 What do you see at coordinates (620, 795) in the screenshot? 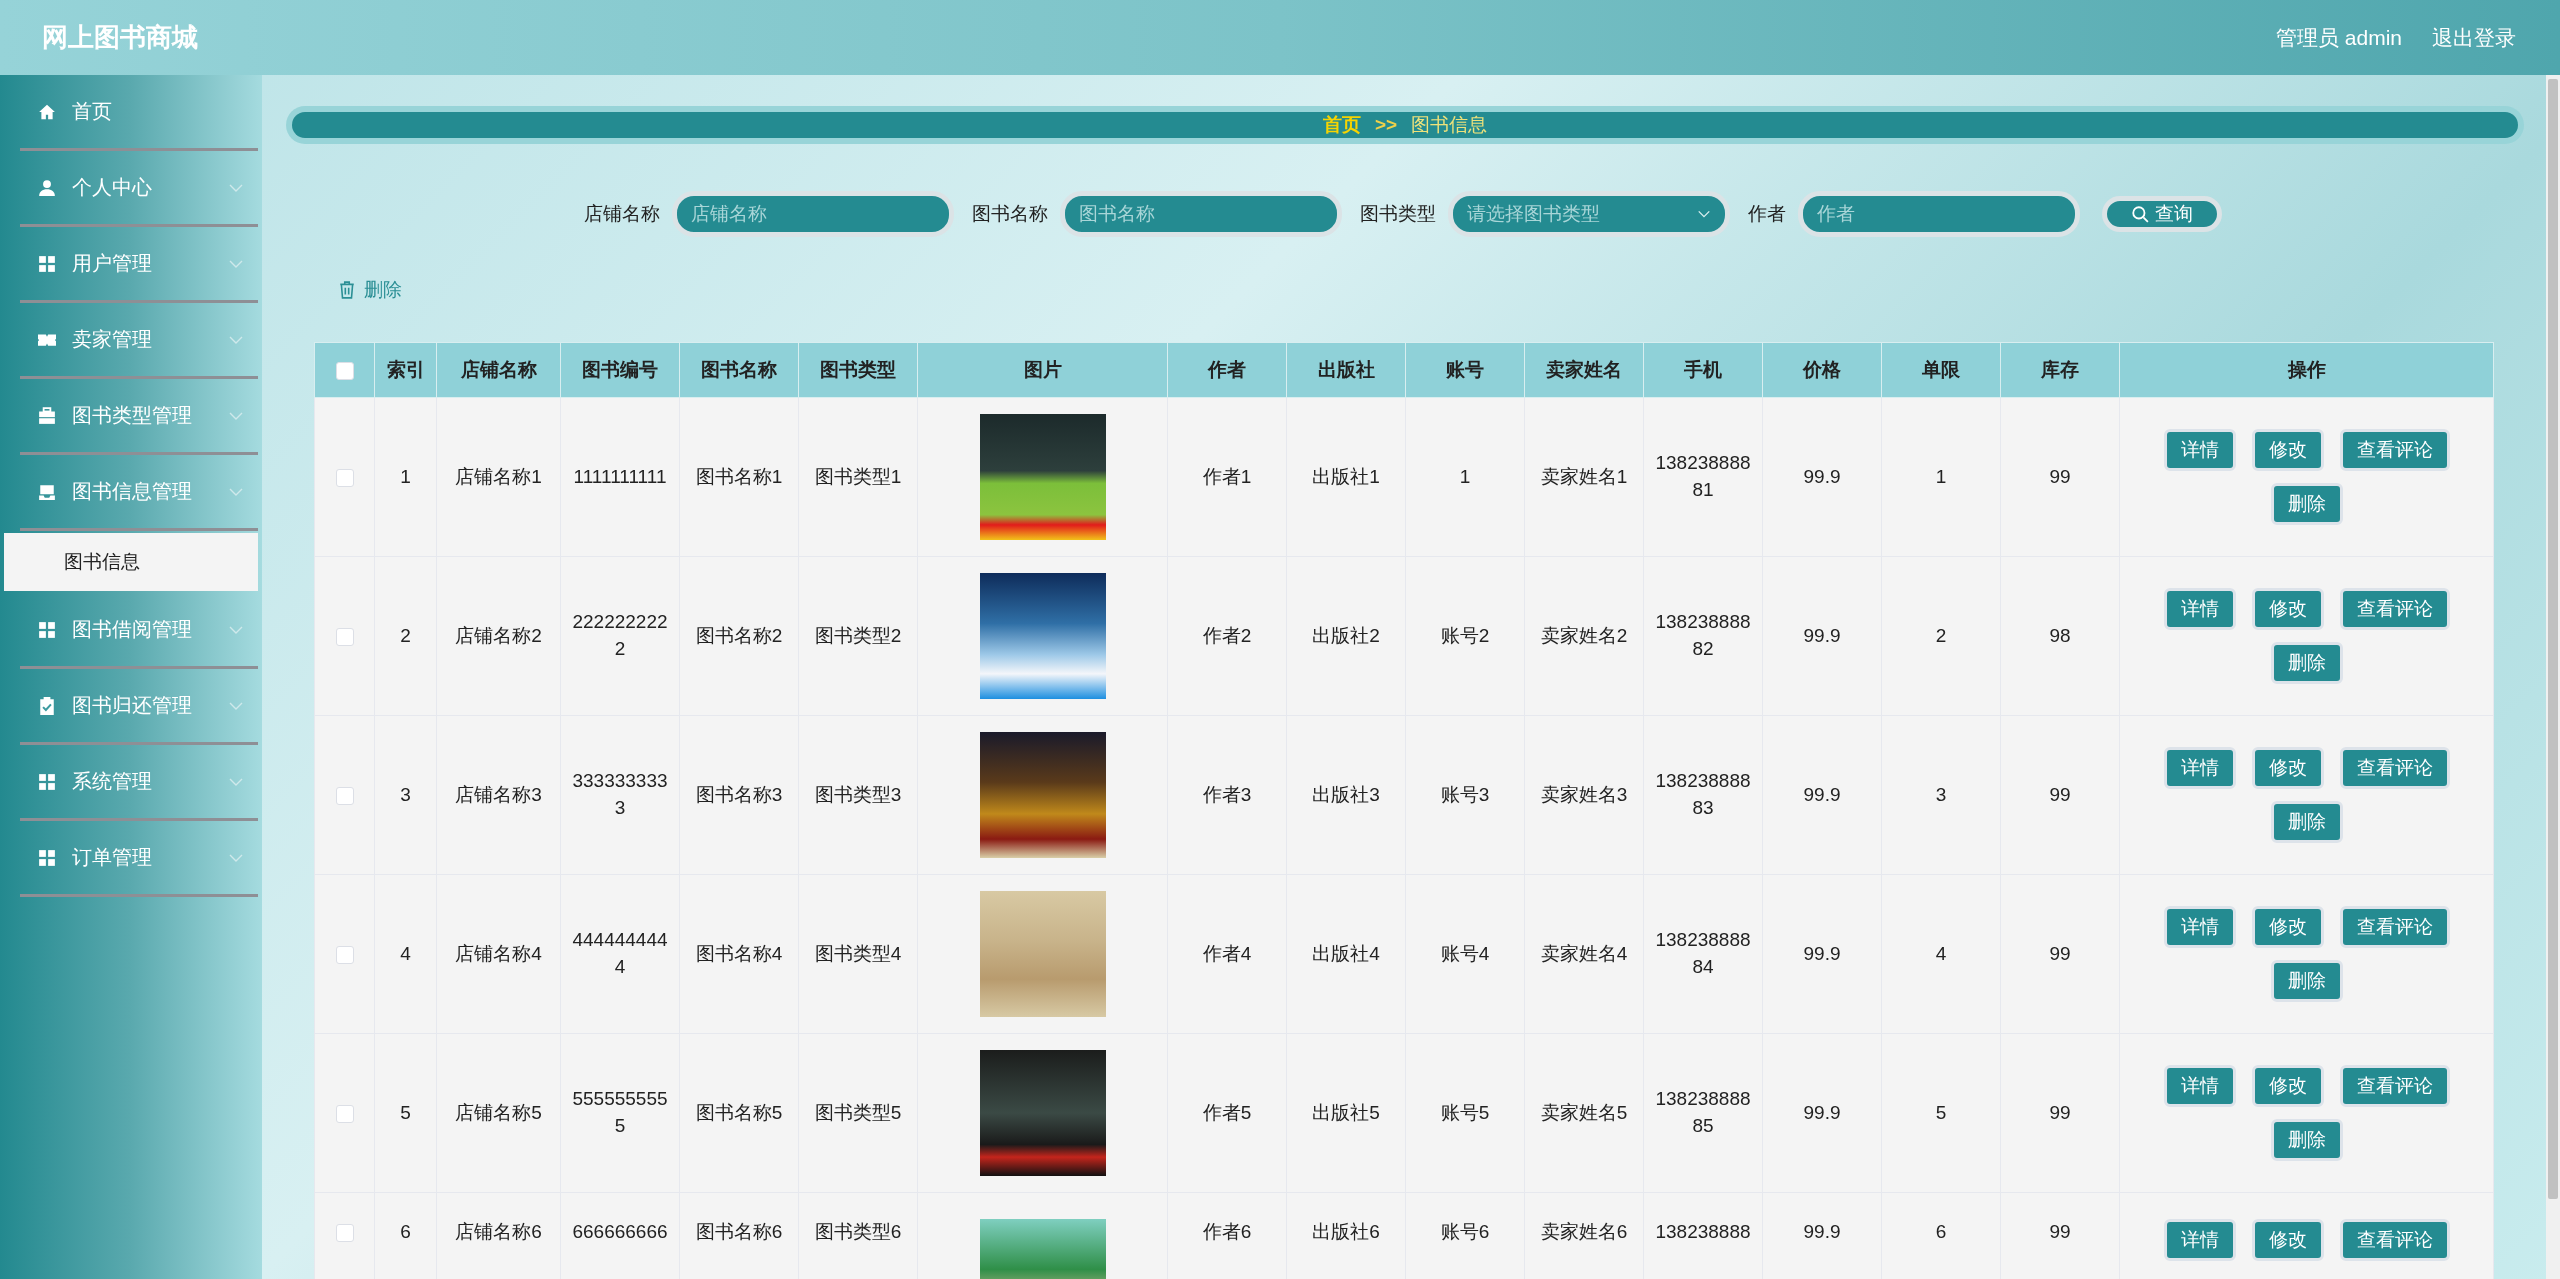
I see `table-cell: 3333333333` at bounding box center [620, 795].